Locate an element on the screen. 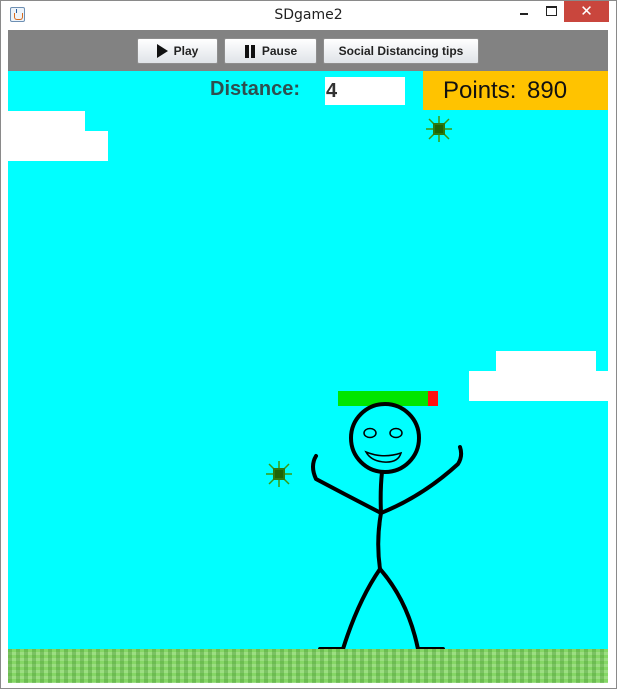 This screenshot has width=617, height=689. toolbar: Play Pause Social Distancing tips is located at coordinates (308, 50).